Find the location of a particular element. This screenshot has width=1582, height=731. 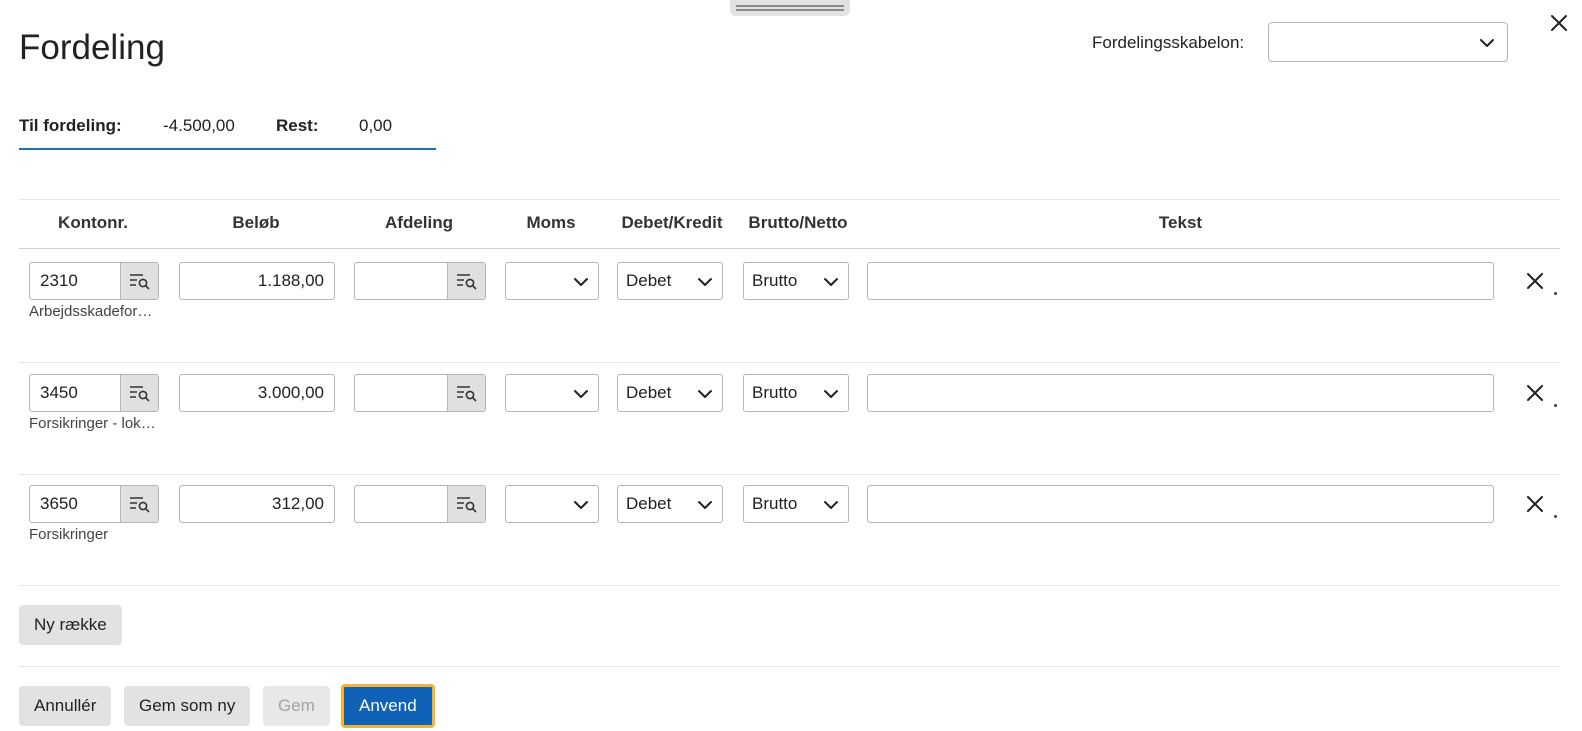

drag-handle is located at coordinates (790, 8).